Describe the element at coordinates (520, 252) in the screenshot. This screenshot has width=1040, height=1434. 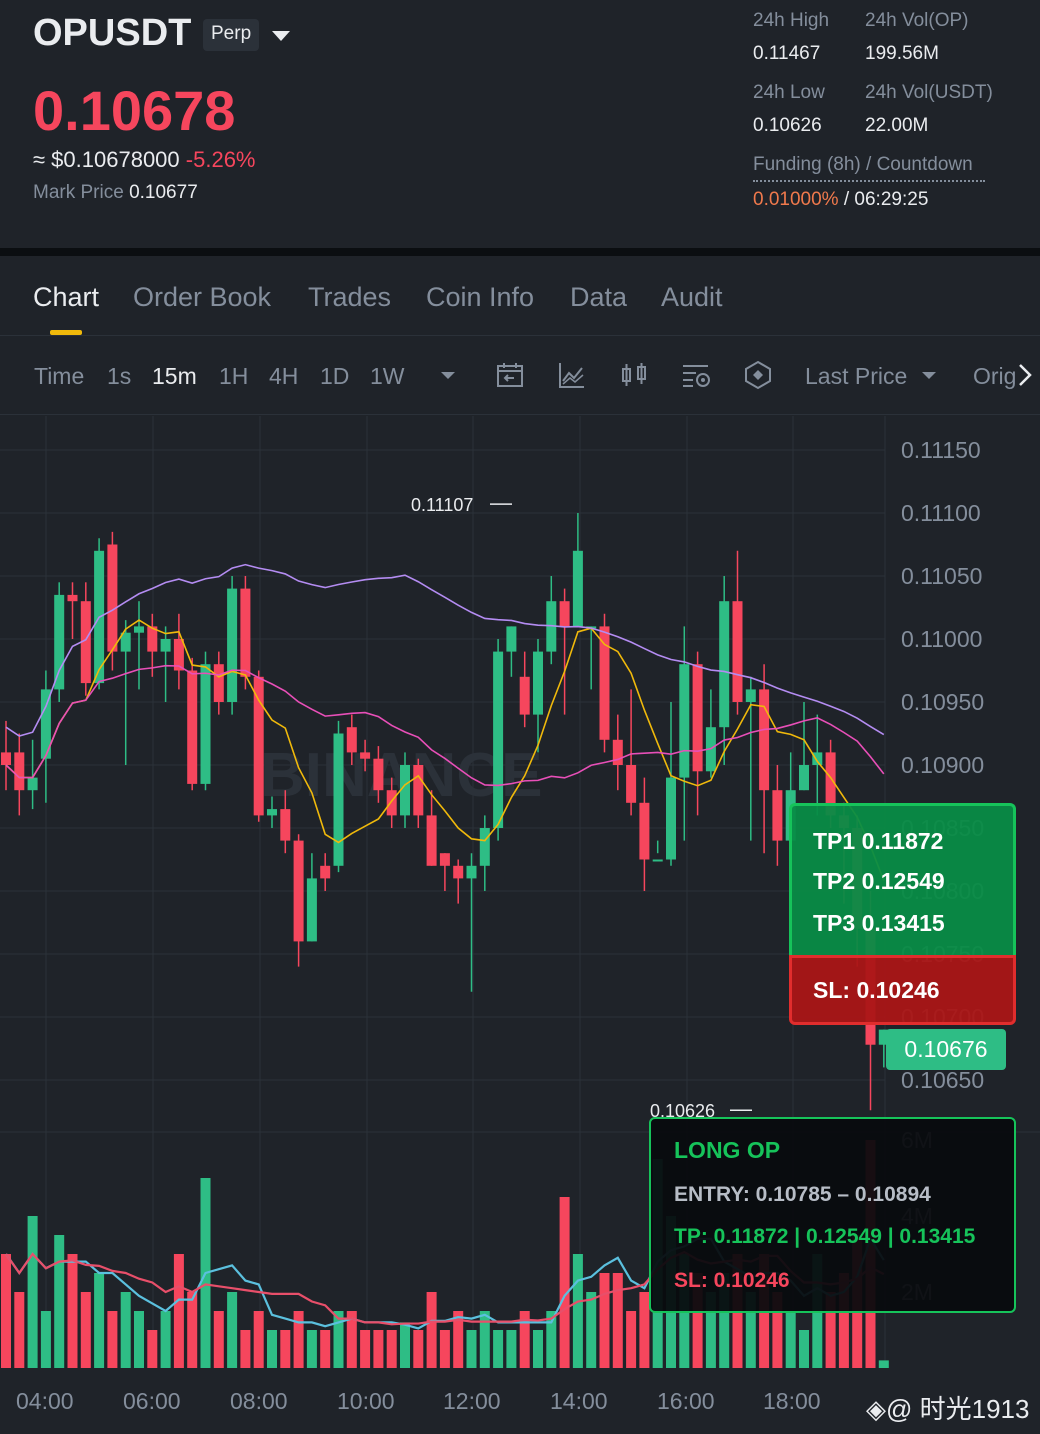
I see `section-divider` at that location.